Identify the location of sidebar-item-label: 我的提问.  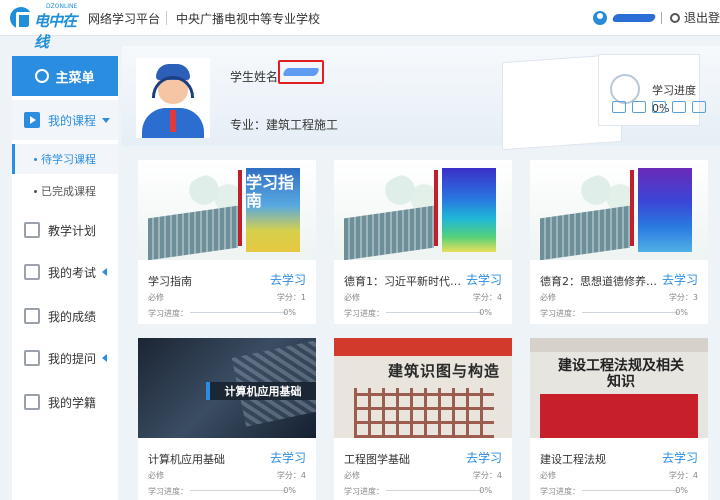
(72, 358).